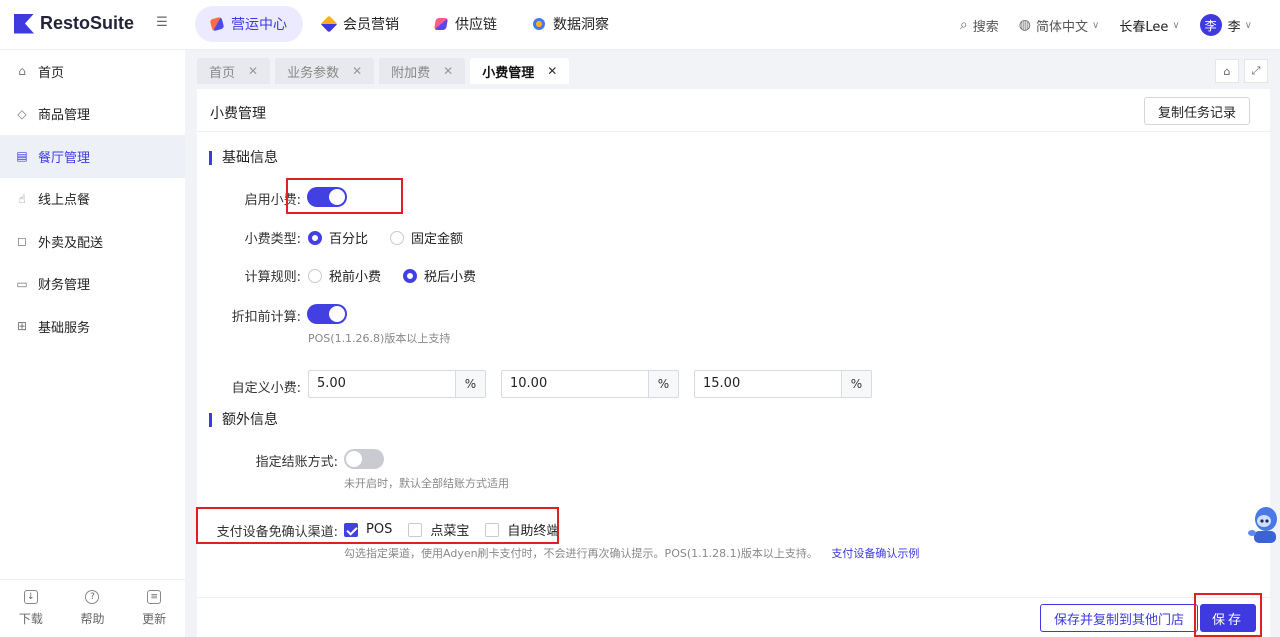 The height and width of the screenshot is (637, 1280). Describe the element at coordinates (162, 23) in the screenshot. I see `collapse-sidebar-icon: ☰` at that location.